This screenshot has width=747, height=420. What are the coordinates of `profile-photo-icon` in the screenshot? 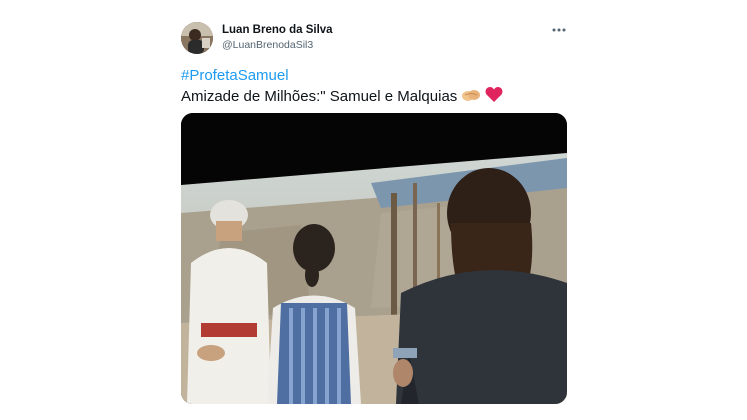 It's located at (197, 38).